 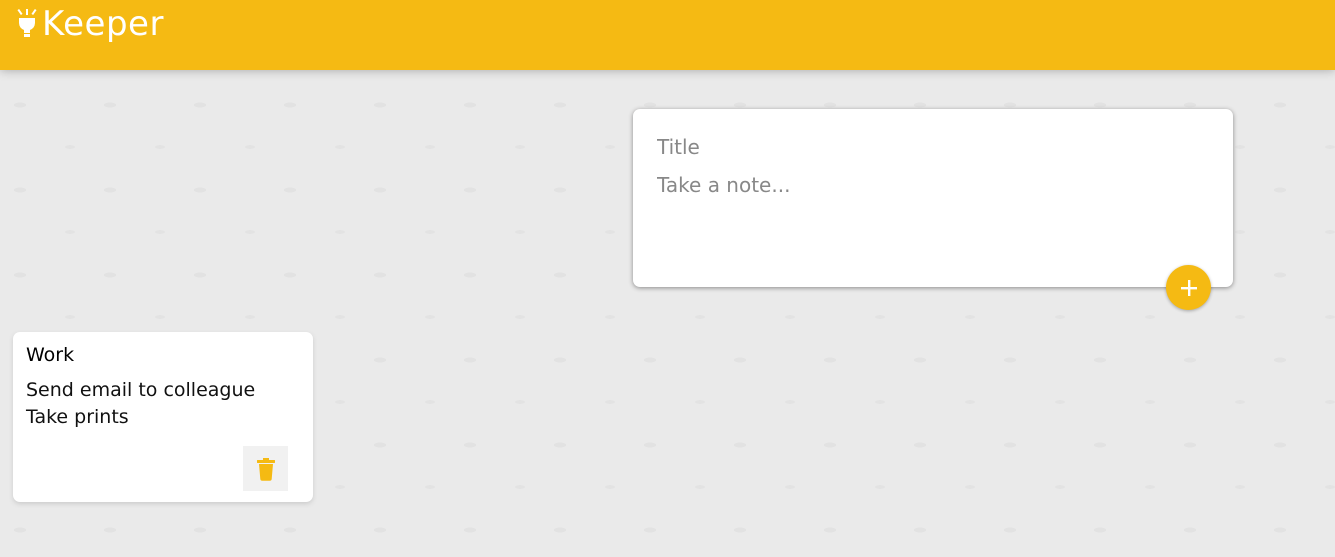 I want to click on add-note-button, so click(x=1188, y=287).